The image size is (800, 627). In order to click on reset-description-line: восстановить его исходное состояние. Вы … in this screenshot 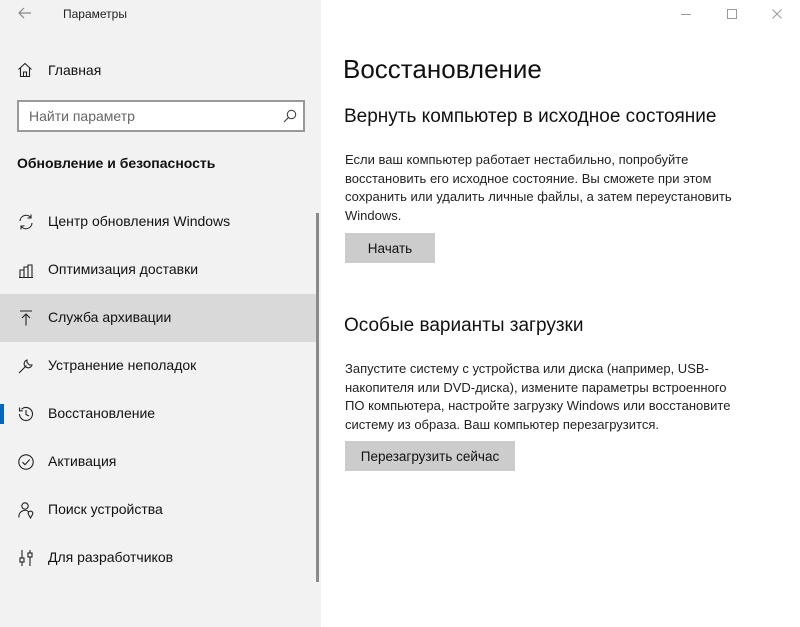, I will do `click(528, 178)`.